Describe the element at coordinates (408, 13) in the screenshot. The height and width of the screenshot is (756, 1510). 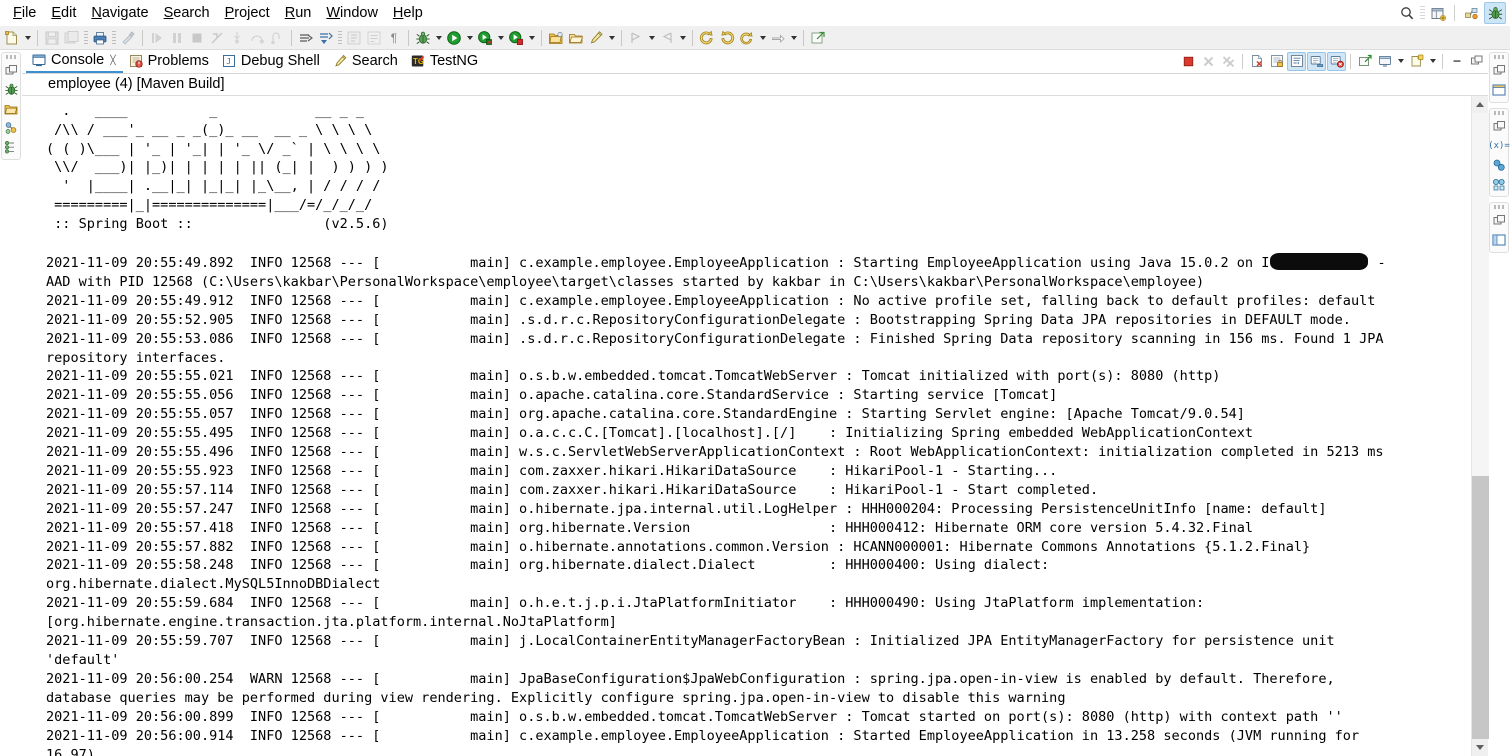
I see `menu-help: Help` at that location.